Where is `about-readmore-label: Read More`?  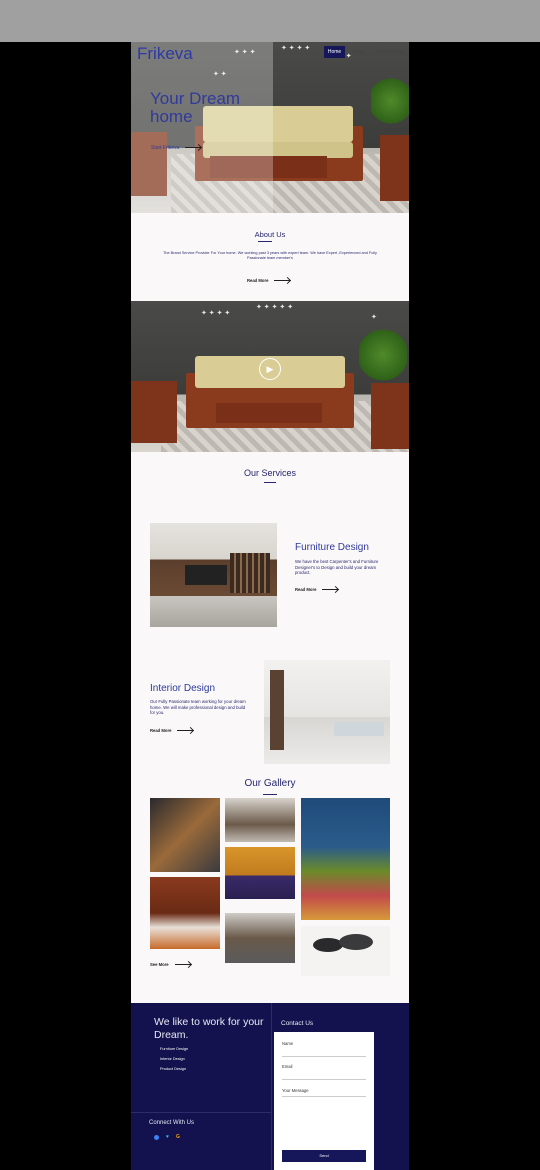 about-readmore-label: Read More is located at coordinates (258, 280).